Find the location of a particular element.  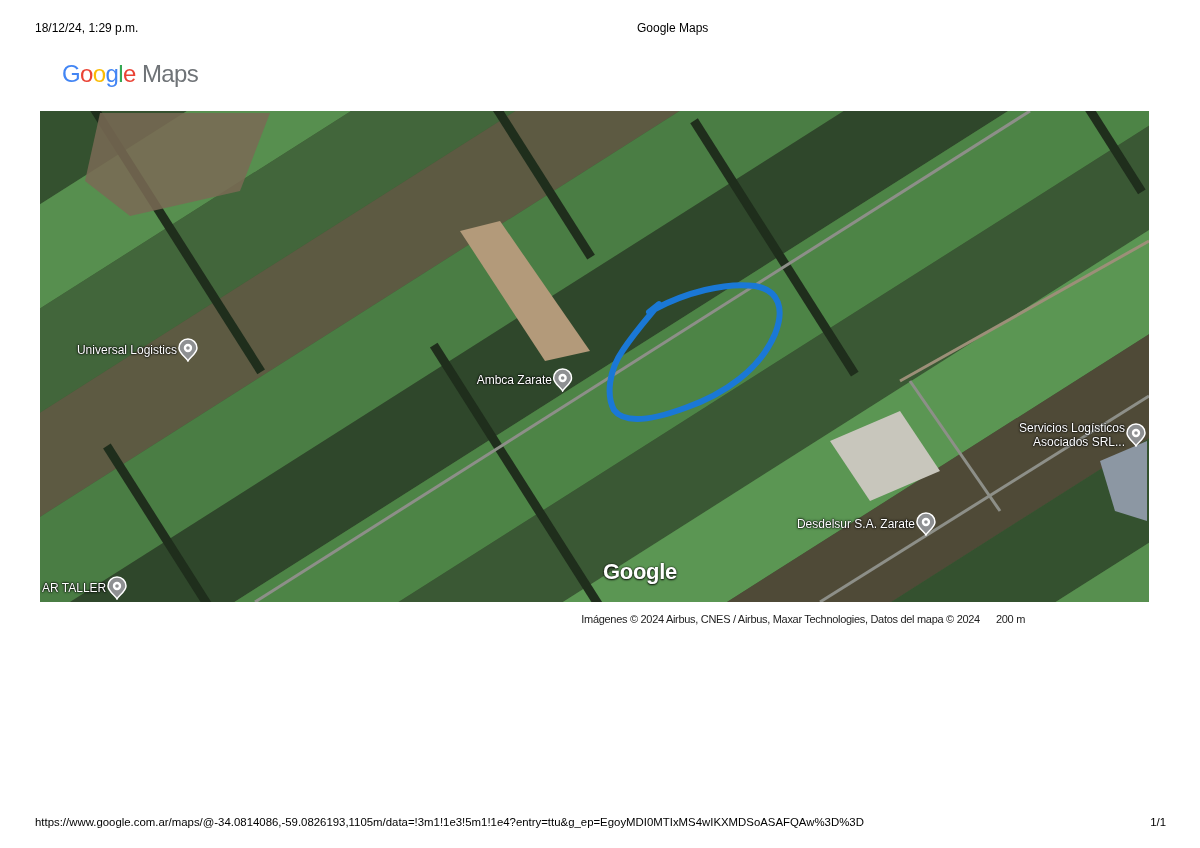

print-date: 18/12/24, 1:29 p.m. is located at coordinates (87, 28).